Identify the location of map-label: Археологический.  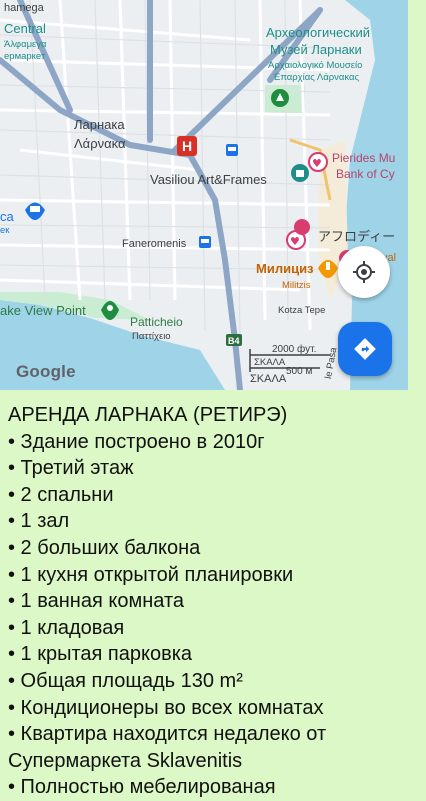
(318, 32).